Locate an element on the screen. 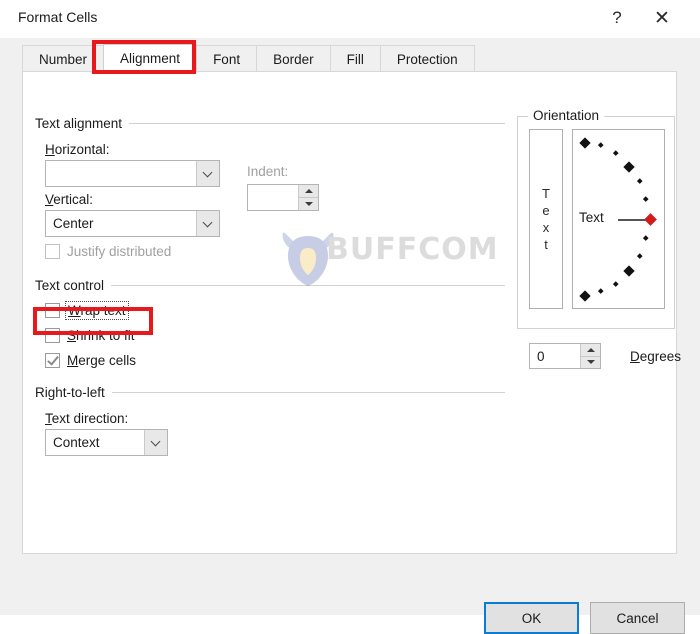 This screenshot has height=634, width=700. horizontal-label-rest: orizontal: is located at coordinates (82, 149).